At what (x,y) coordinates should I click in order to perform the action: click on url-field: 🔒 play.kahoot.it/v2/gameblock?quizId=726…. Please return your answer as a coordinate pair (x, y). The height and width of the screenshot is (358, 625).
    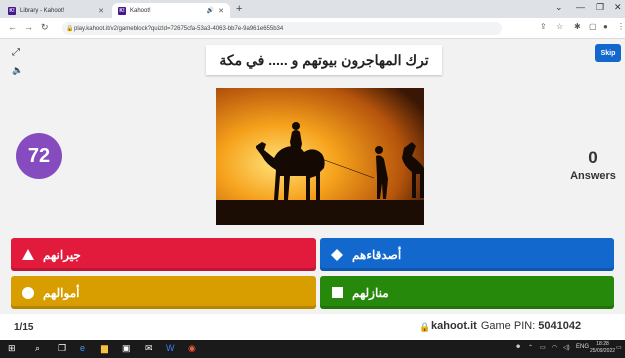
    Looking at the image, I should click on (282, 28).